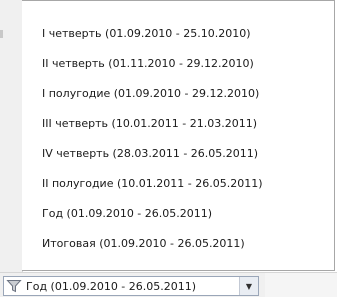  I want to click on period-option: III четверть (10.01.2011 - 21.03.2011), so click(178, 124).